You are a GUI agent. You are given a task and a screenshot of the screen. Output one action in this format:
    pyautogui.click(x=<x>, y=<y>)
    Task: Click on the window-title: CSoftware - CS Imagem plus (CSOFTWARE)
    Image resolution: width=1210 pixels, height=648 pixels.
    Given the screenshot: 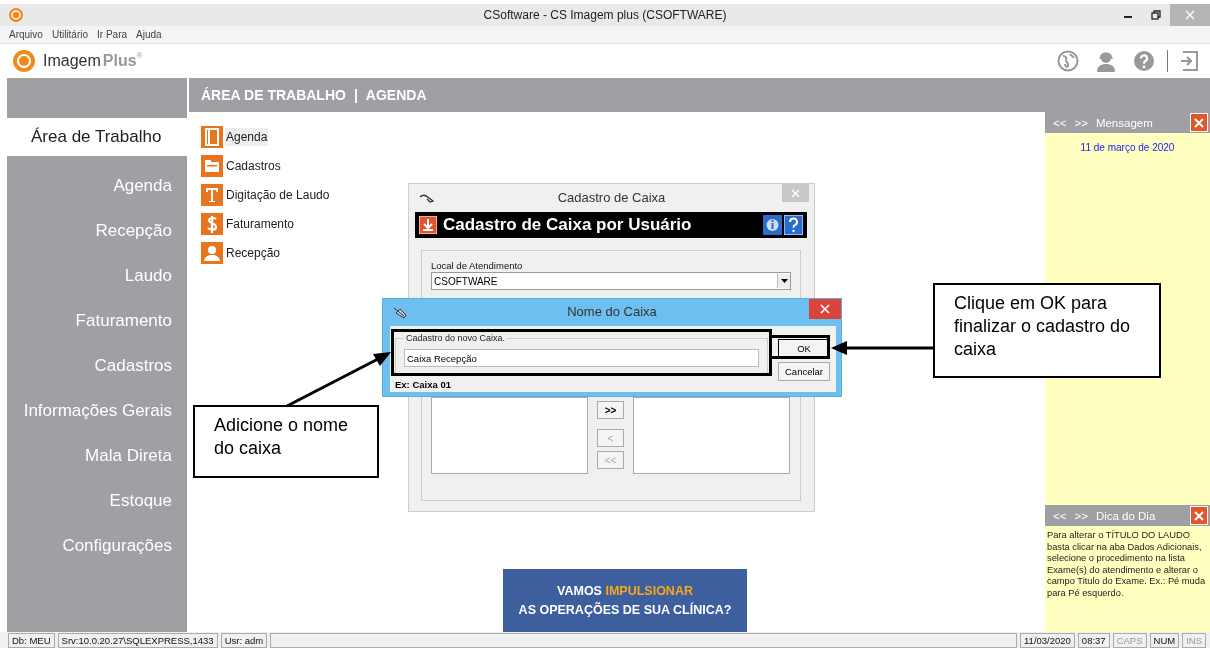 What is the action you would take?
    pyautogui.click(x=605, y=15)
    